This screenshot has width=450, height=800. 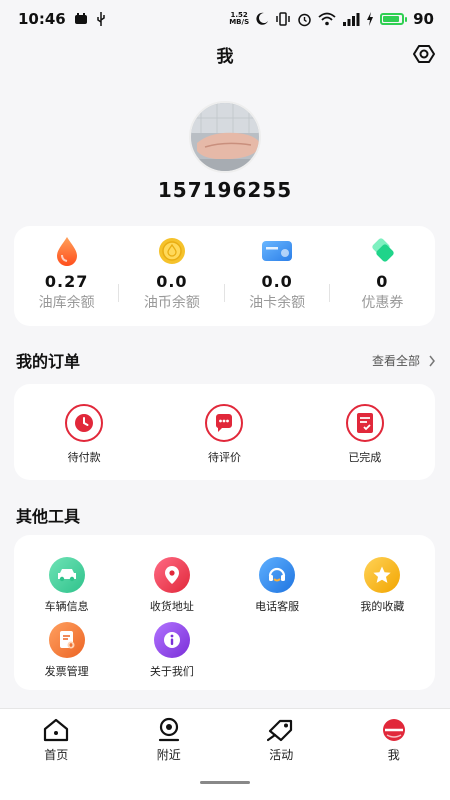 I want to click on star-icon, so click(x=382, y=574).